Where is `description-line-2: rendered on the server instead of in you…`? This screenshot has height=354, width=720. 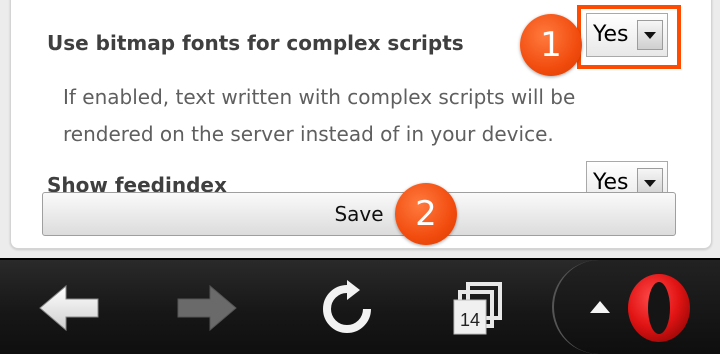
description-line-2: rendered on the server instead of in you… is located at coordinates (308, 134).